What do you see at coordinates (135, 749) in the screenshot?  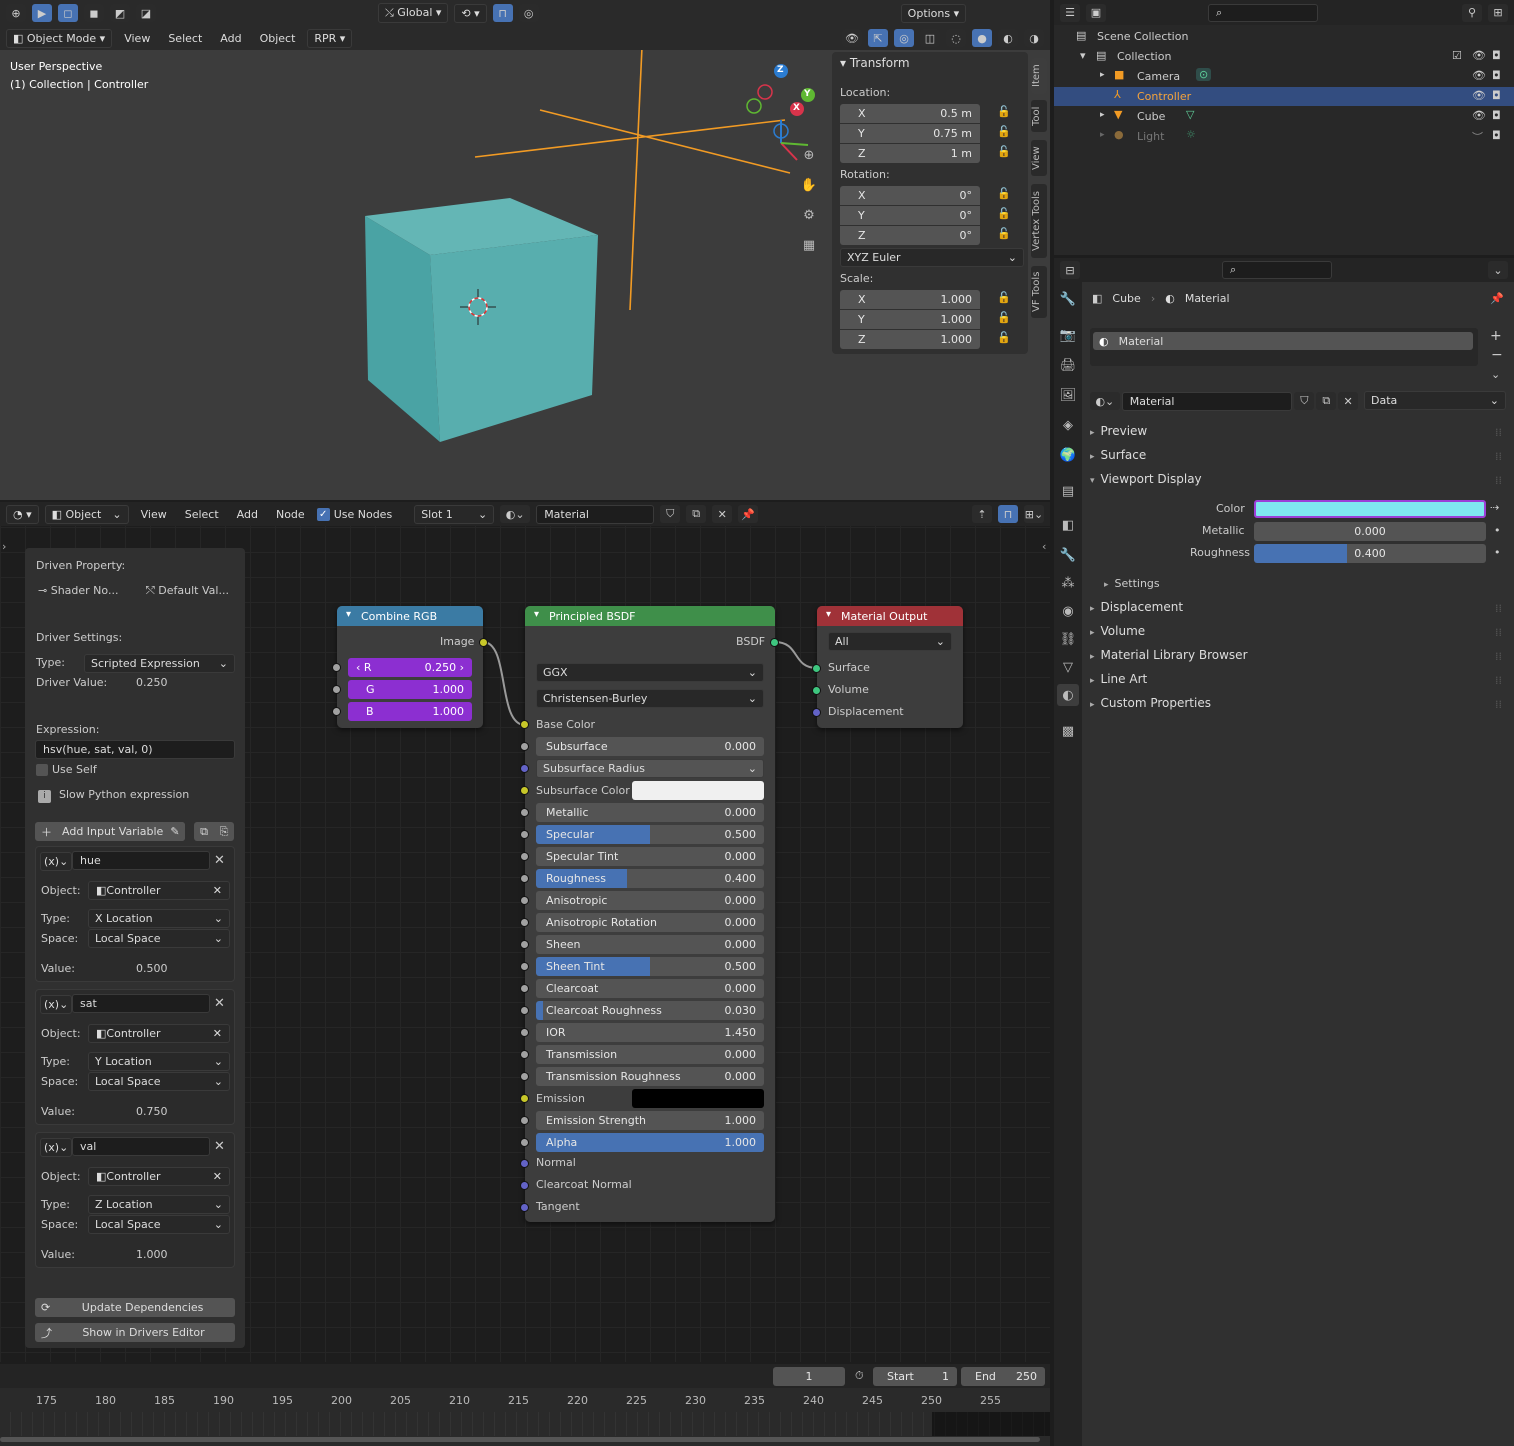 I see `expression-input: hsv(hue, sat, val, 0)` at bounding box center [135, 749].